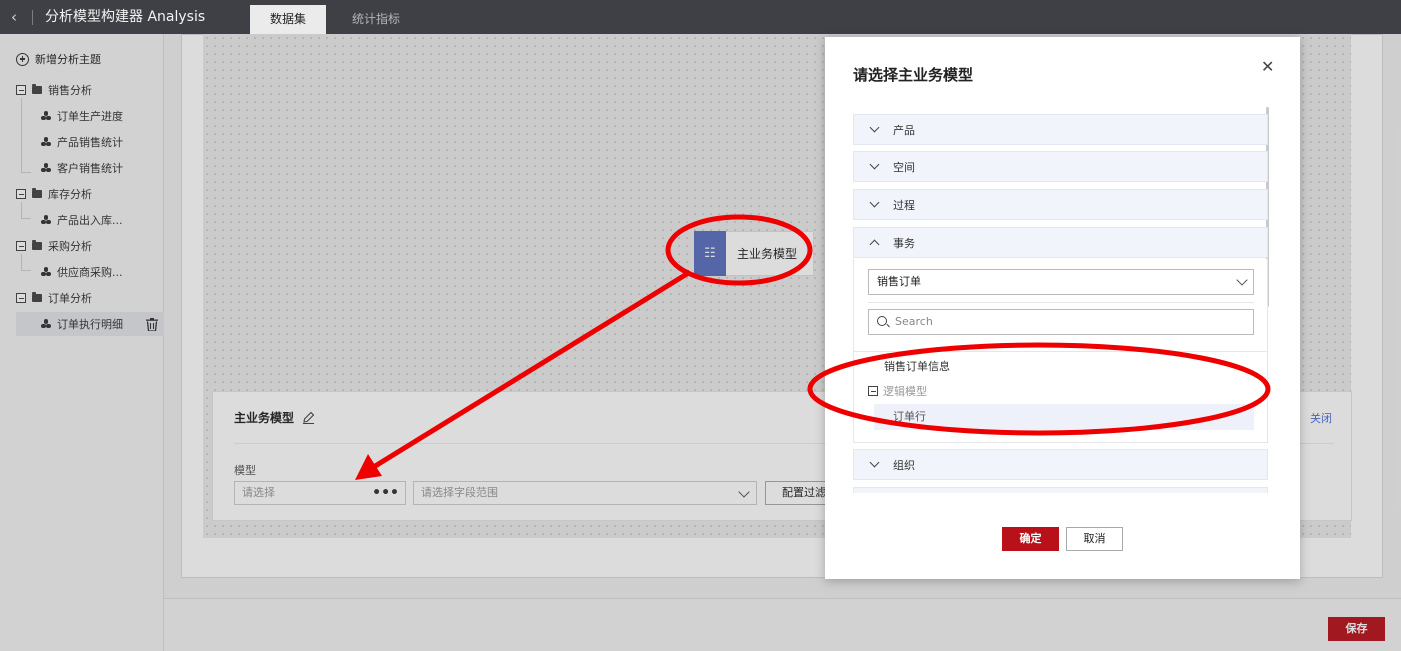  Describe the element at coordinates (1060, 242) in the screenshot. I see `accordion-transaction: 事务` at that location.